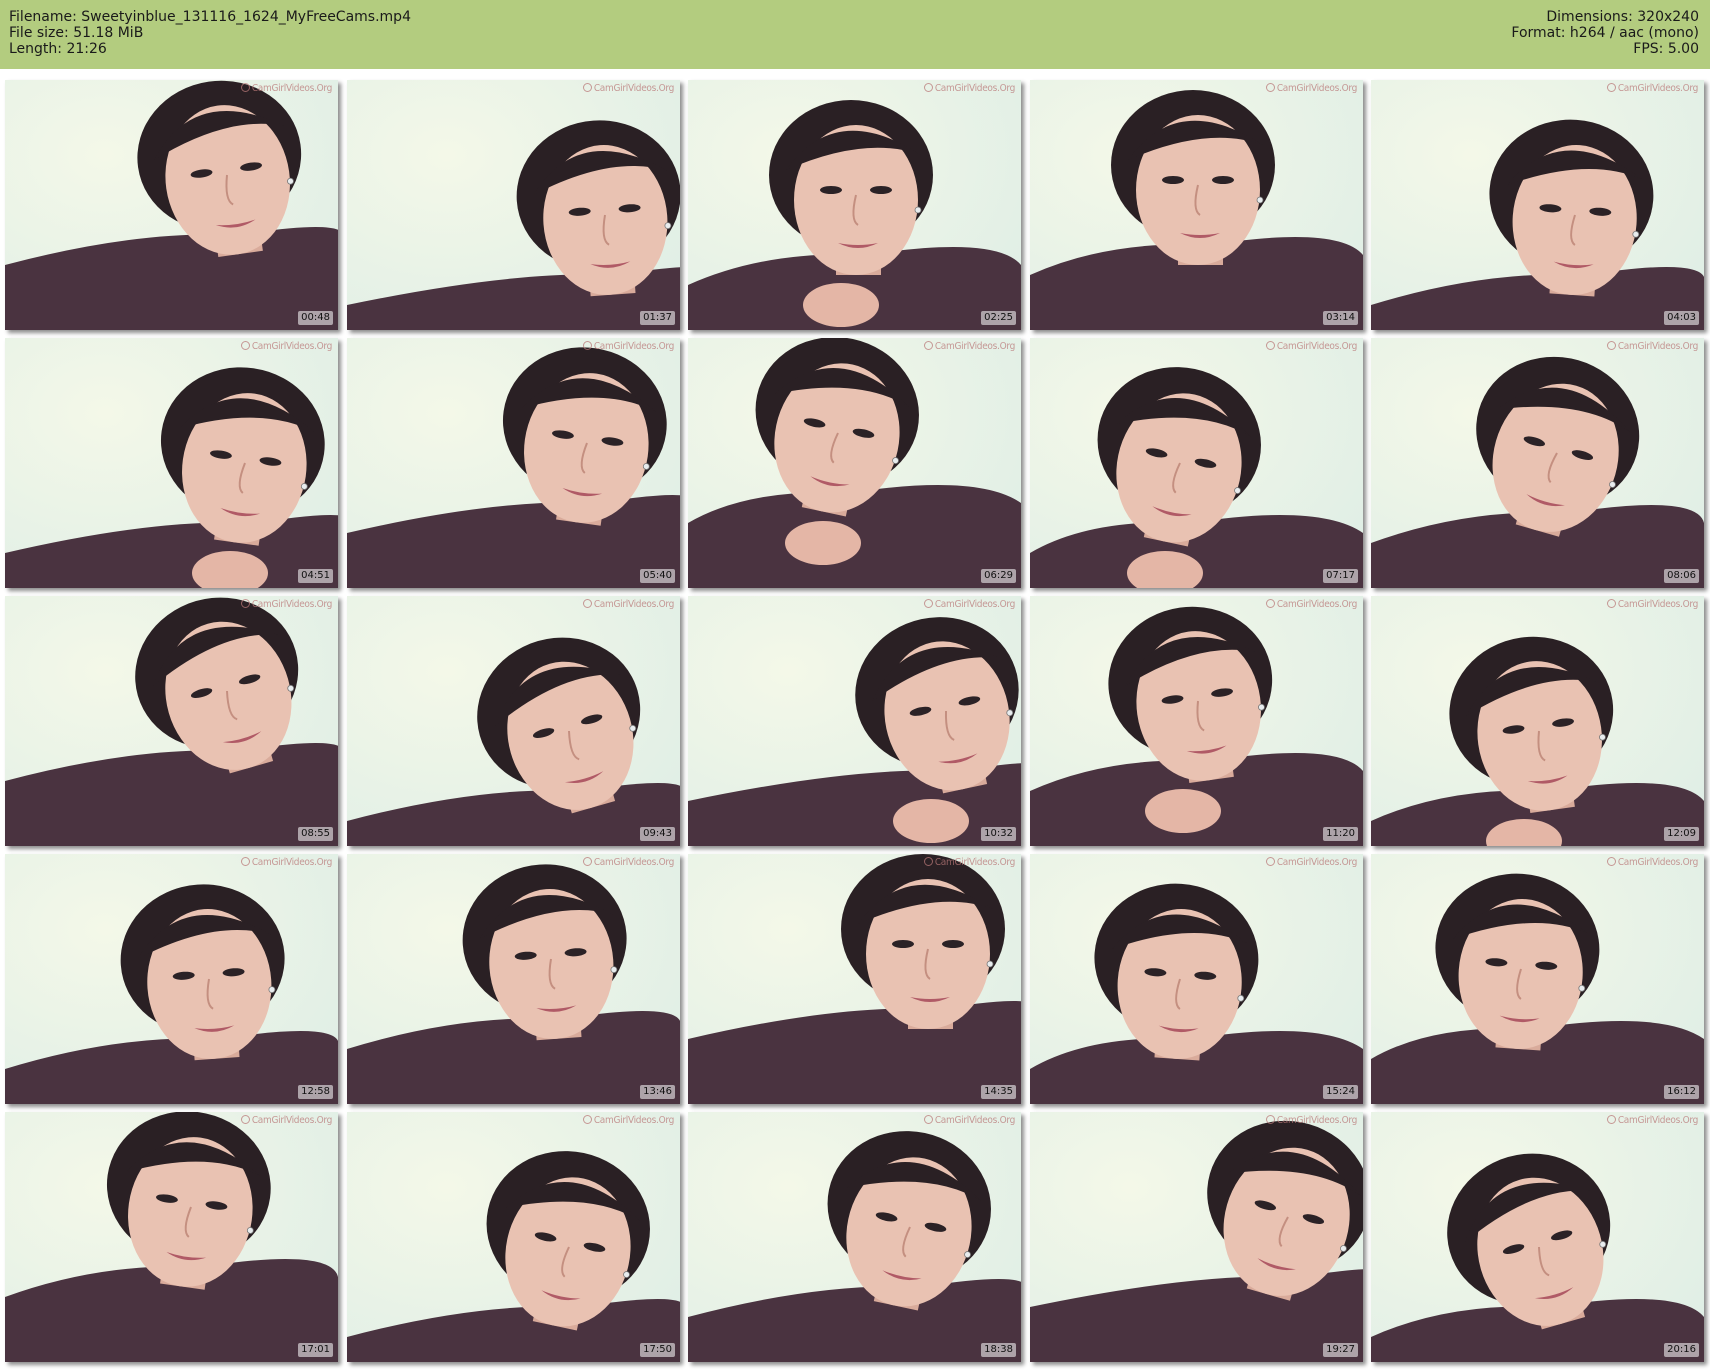  Describe the element at coordinates (657, 318) in the screenshot. I see `timestamp-label: 01:37` at that location.